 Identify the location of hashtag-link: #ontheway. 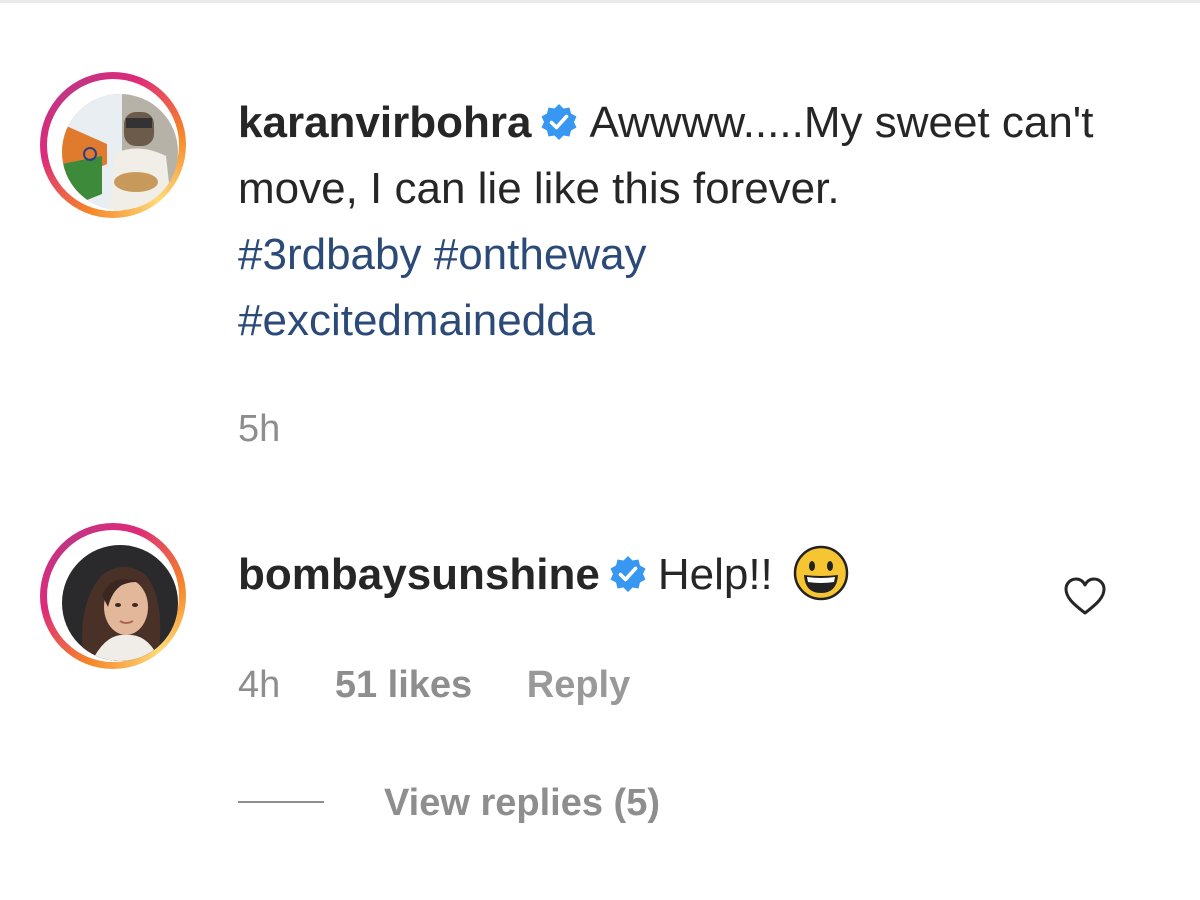
(540, 254).